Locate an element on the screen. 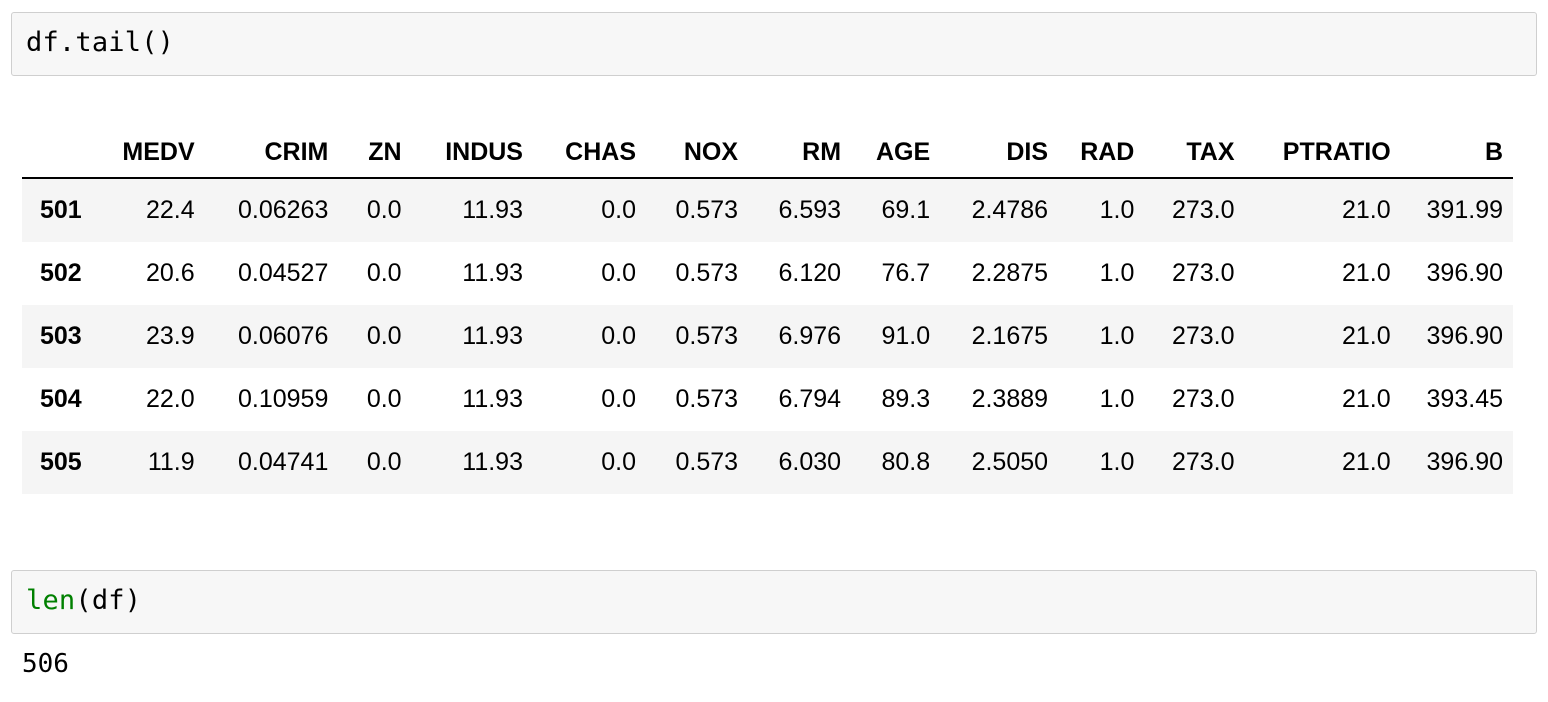  cell-age: 69.1 is located at coordinates (906, 210).